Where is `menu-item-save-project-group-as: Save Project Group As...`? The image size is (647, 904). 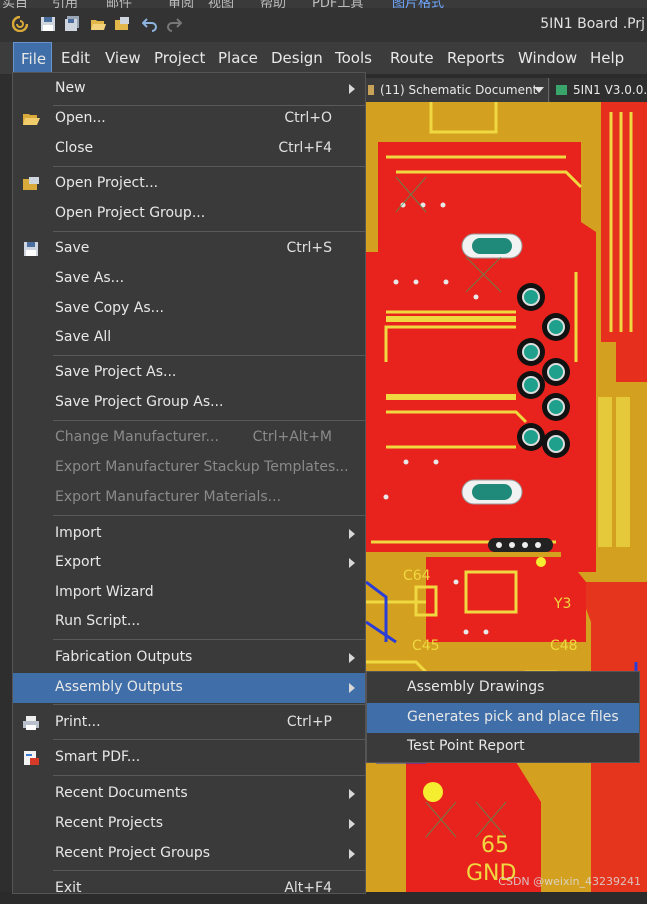
menu-item-save-project-group-as: Save Project Group As... is located at coordinates (189, 403).